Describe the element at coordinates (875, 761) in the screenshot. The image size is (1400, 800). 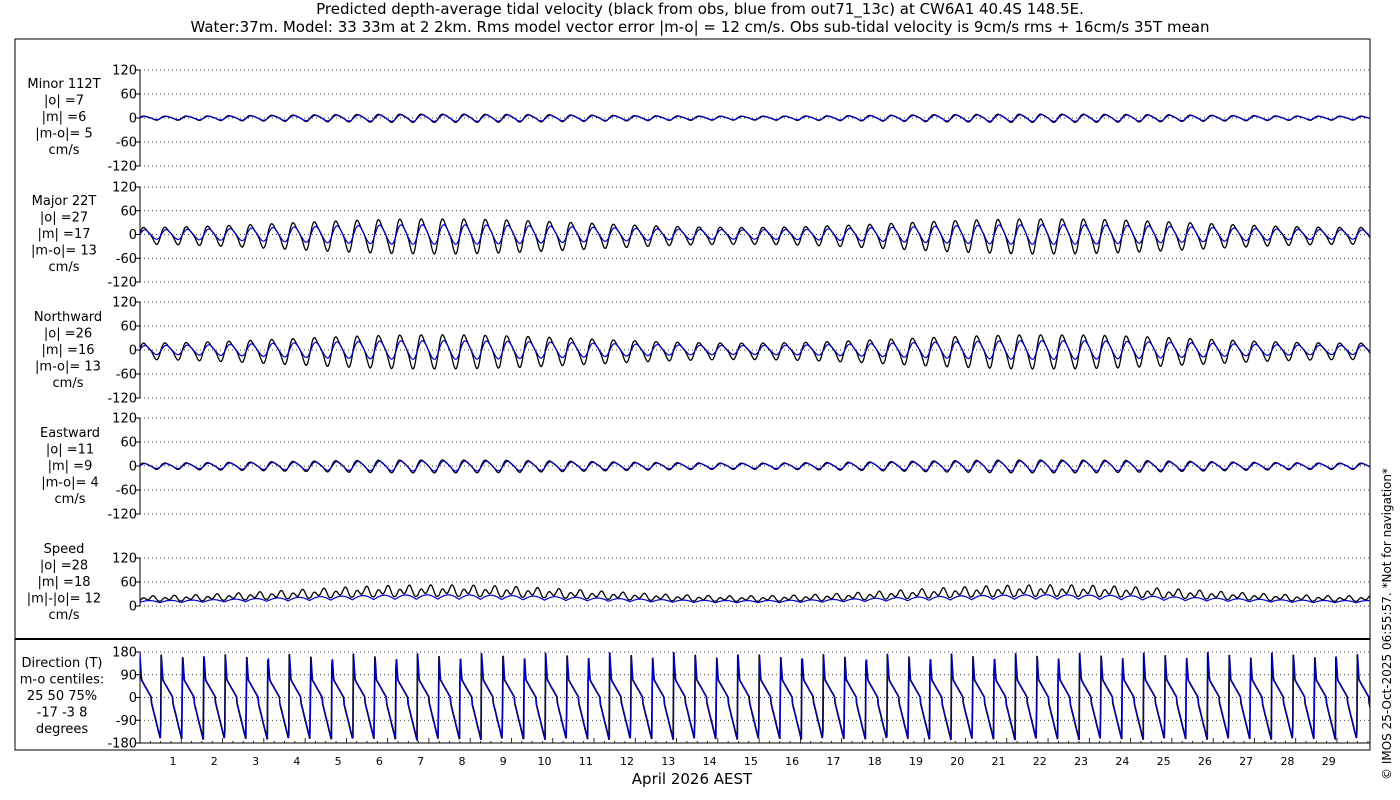
I see `xtick-label: 18` at that location.